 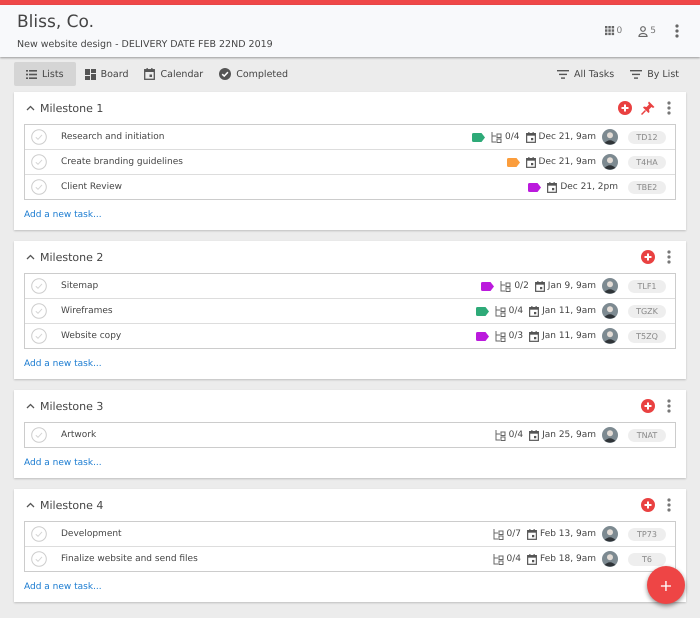 I want to click on due-date: Jan 9, 9am, so click(x=572, y=286).